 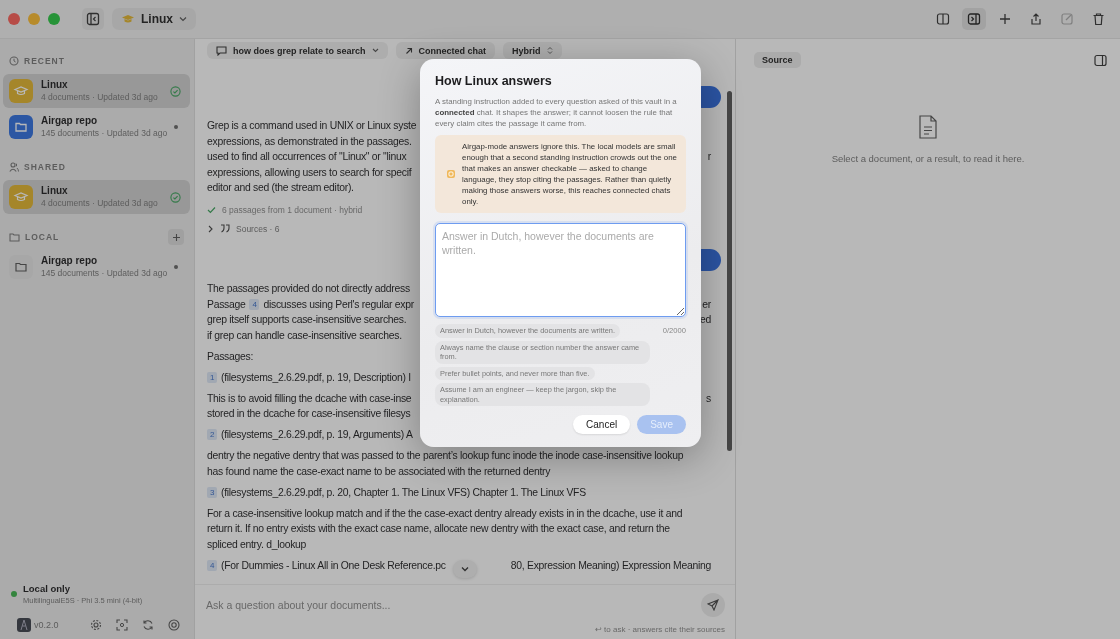 I want to click on check-icon, so click(x=211, y=209).